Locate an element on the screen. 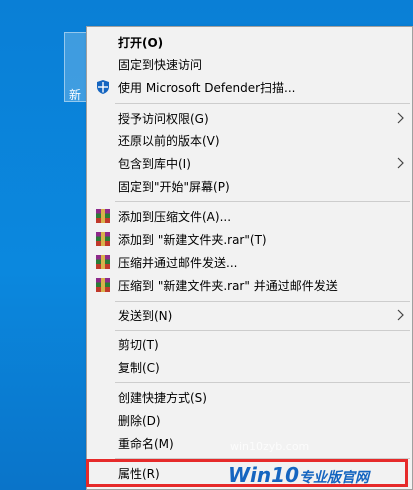 This screenshot has width=413, height=490. menu-item-include-library-label: 包含到库中(I) is located at coordinates (154, 163).